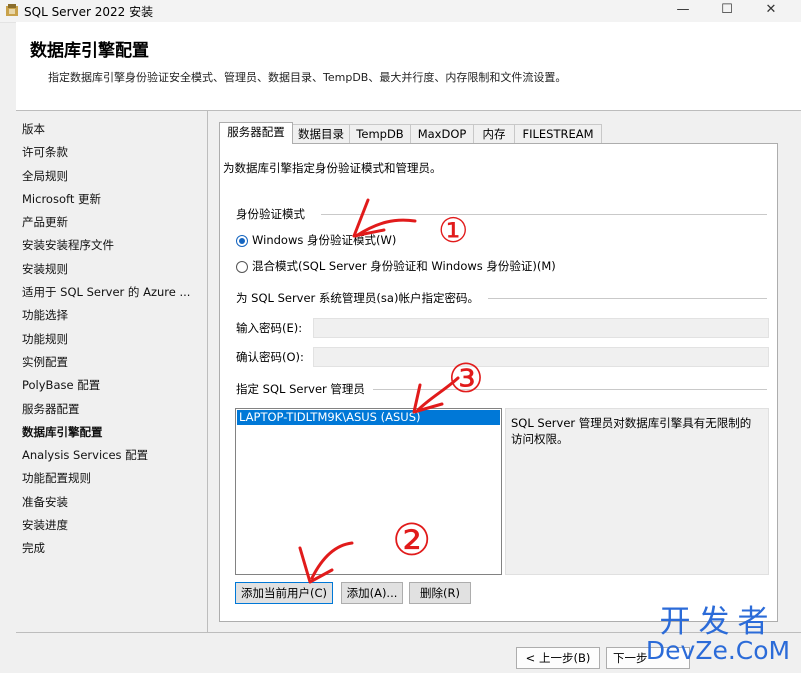  What do you see at coordinates (242, 241) in the screenshot?
I see `windows-auth-radio` at bounding box center [242, 241].